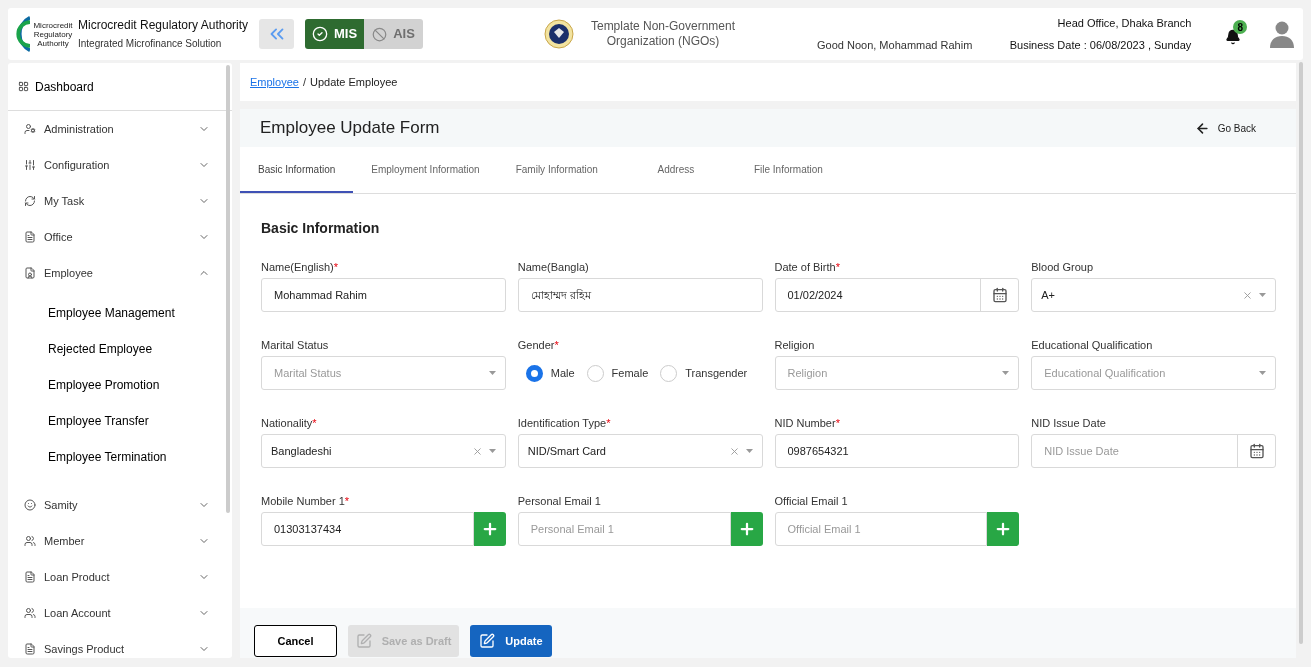 The image size is (1311, 667). I want to click on form-tab: Employment Information, so click(425, 170).